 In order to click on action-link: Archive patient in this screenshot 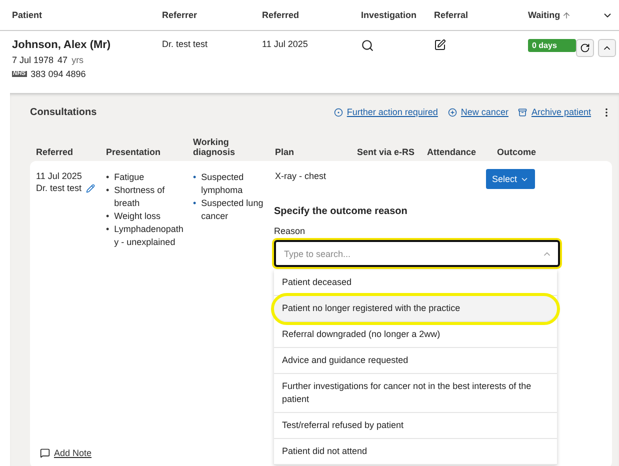, I will do `click(561, 112)`.